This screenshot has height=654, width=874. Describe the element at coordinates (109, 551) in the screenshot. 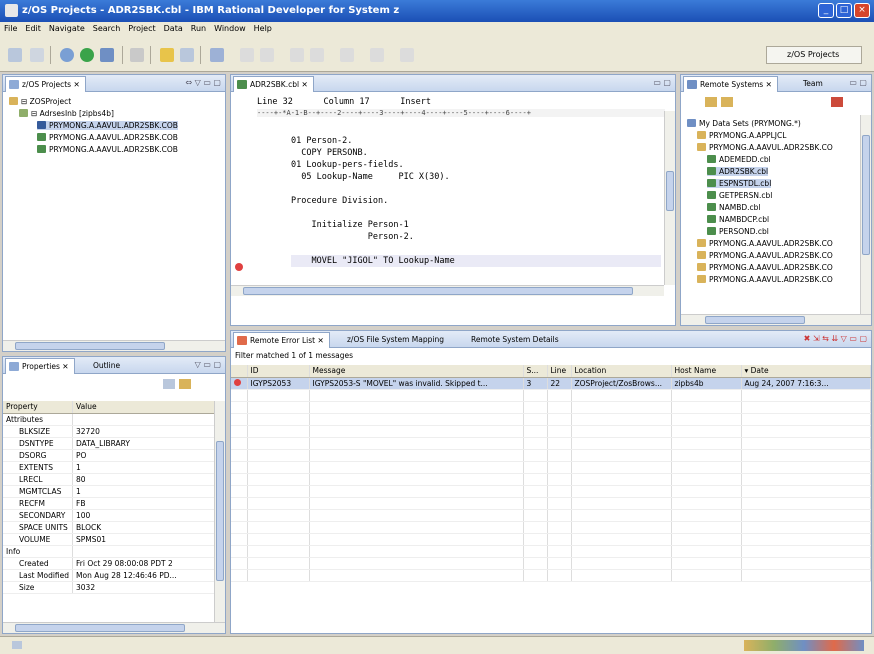

I see `property-row: Info` at that location.